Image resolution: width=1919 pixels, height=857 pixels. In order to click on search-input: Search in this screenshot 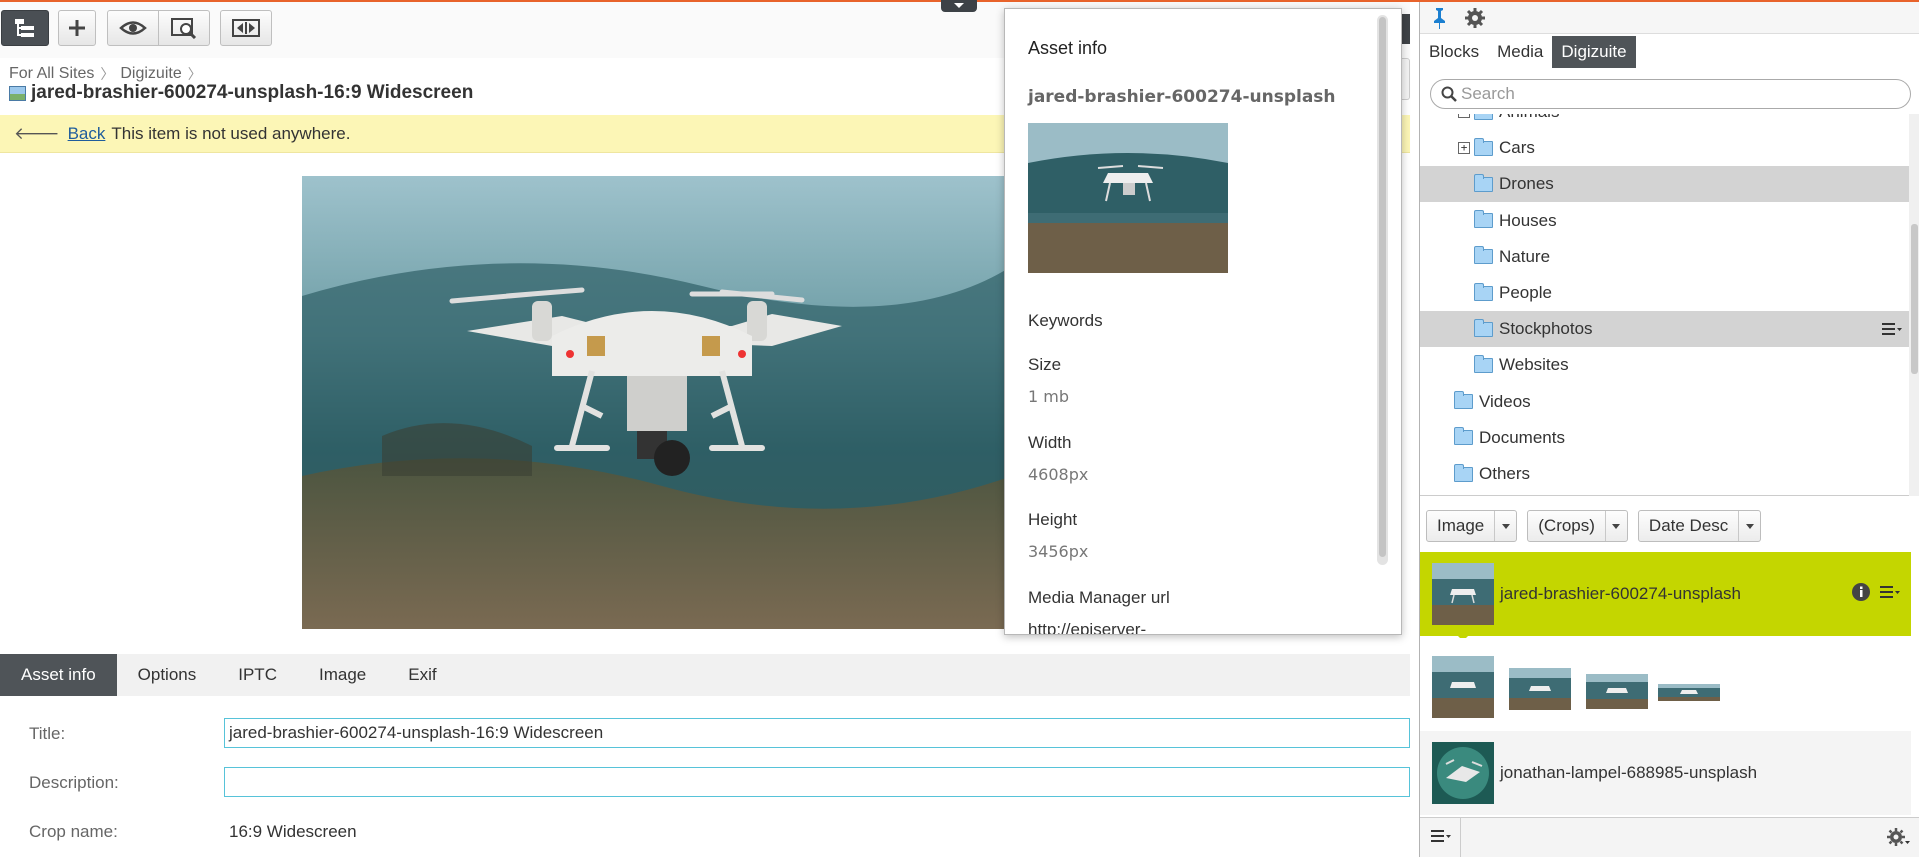, I will do `click(1670, 94)`.